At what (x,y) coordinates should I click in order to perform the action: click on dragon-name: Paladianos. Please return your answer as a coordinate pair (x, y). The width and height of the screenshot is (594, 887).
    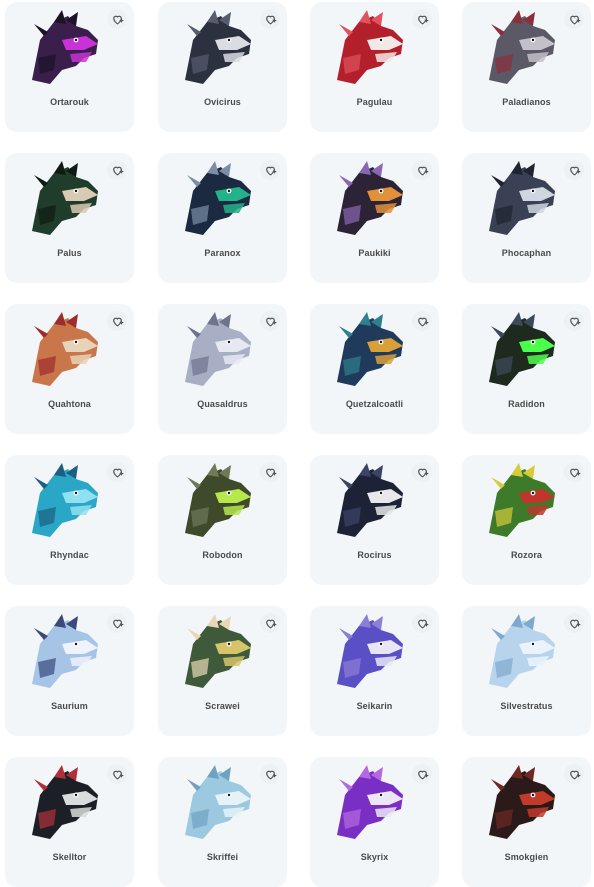
    Looking at the image, I should click on (526, 102).